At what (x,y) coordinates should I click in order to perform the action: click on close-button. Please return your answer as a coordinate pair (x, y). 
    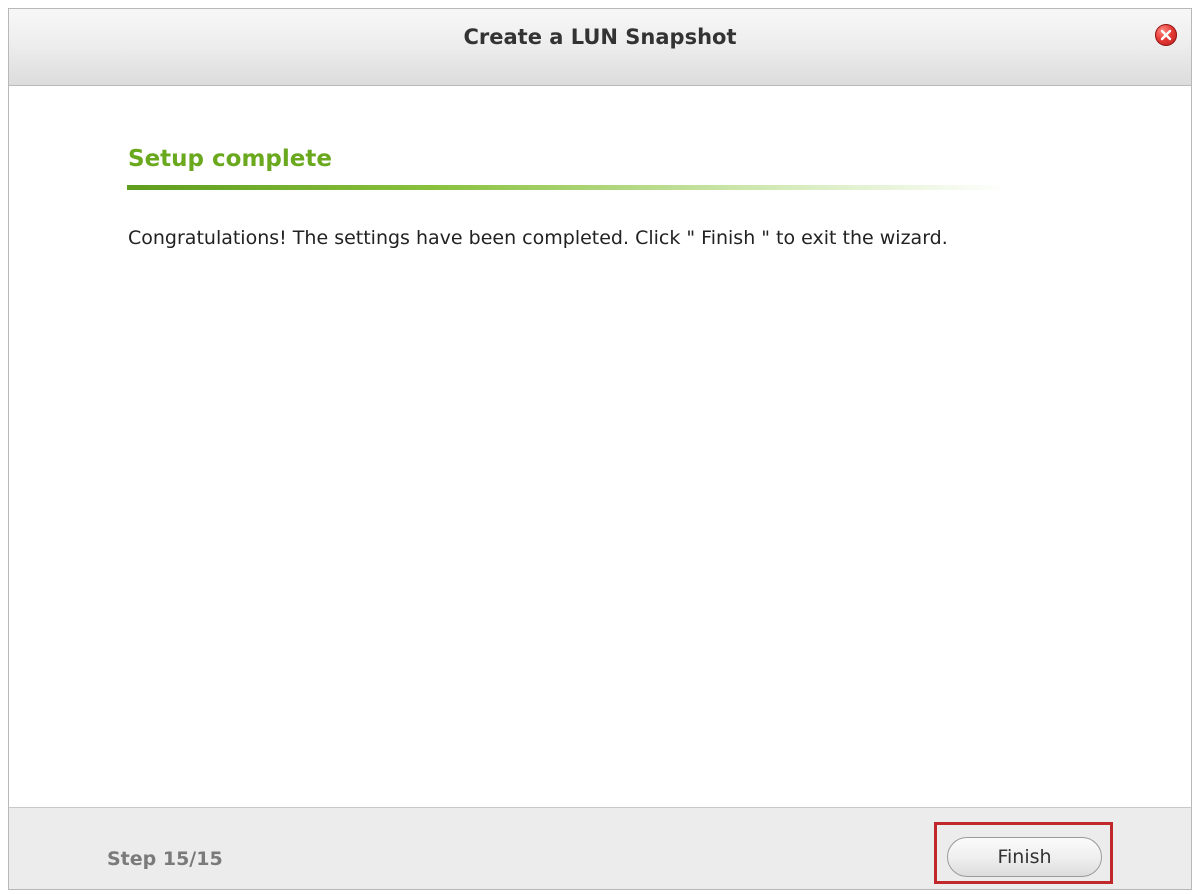
    Looking at the image, I should click on (1166, 35).